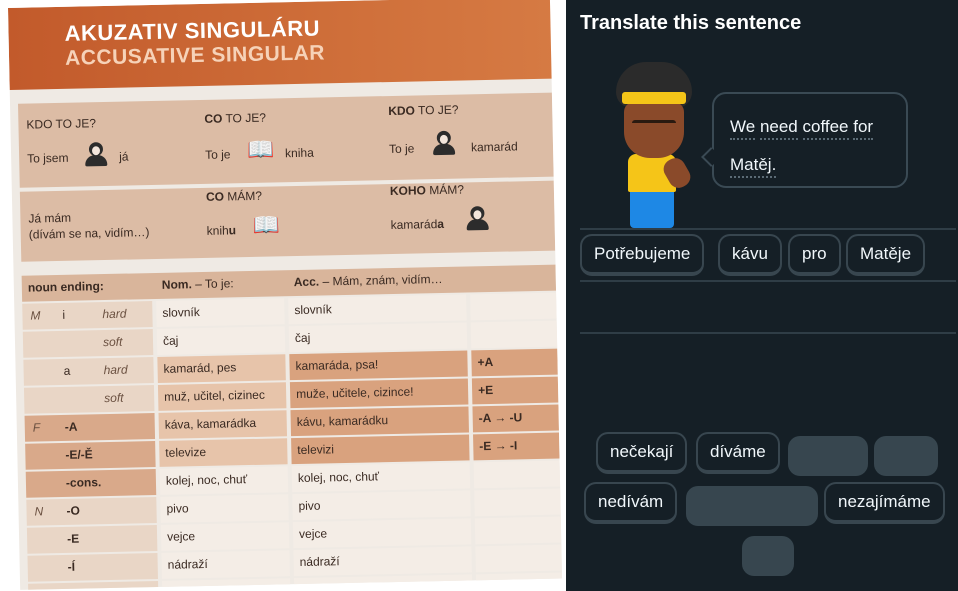 This screenshot has width=958, height=591. I want to click on cell-nominative: pivo, so click(224, 508).